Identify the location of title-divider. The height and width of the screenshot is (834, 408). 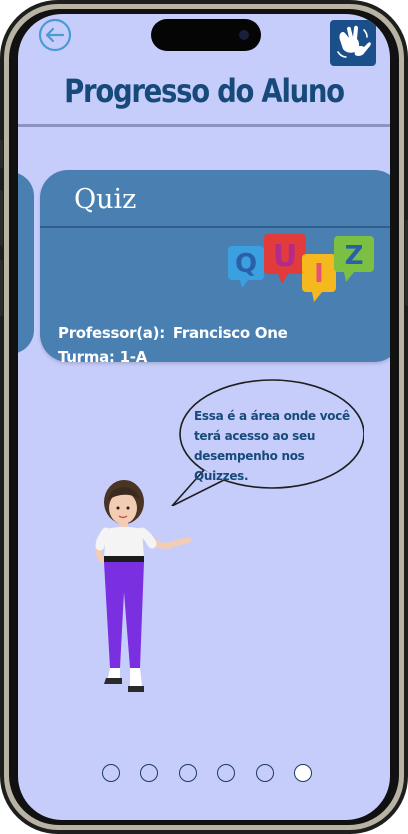
(204, 125).